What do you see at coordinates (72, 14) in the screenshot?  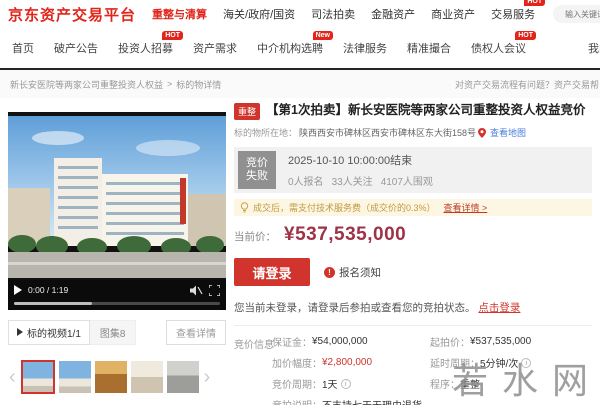 I see `site-logo: 京东资产交易平台` at bounding box center [72, 14].